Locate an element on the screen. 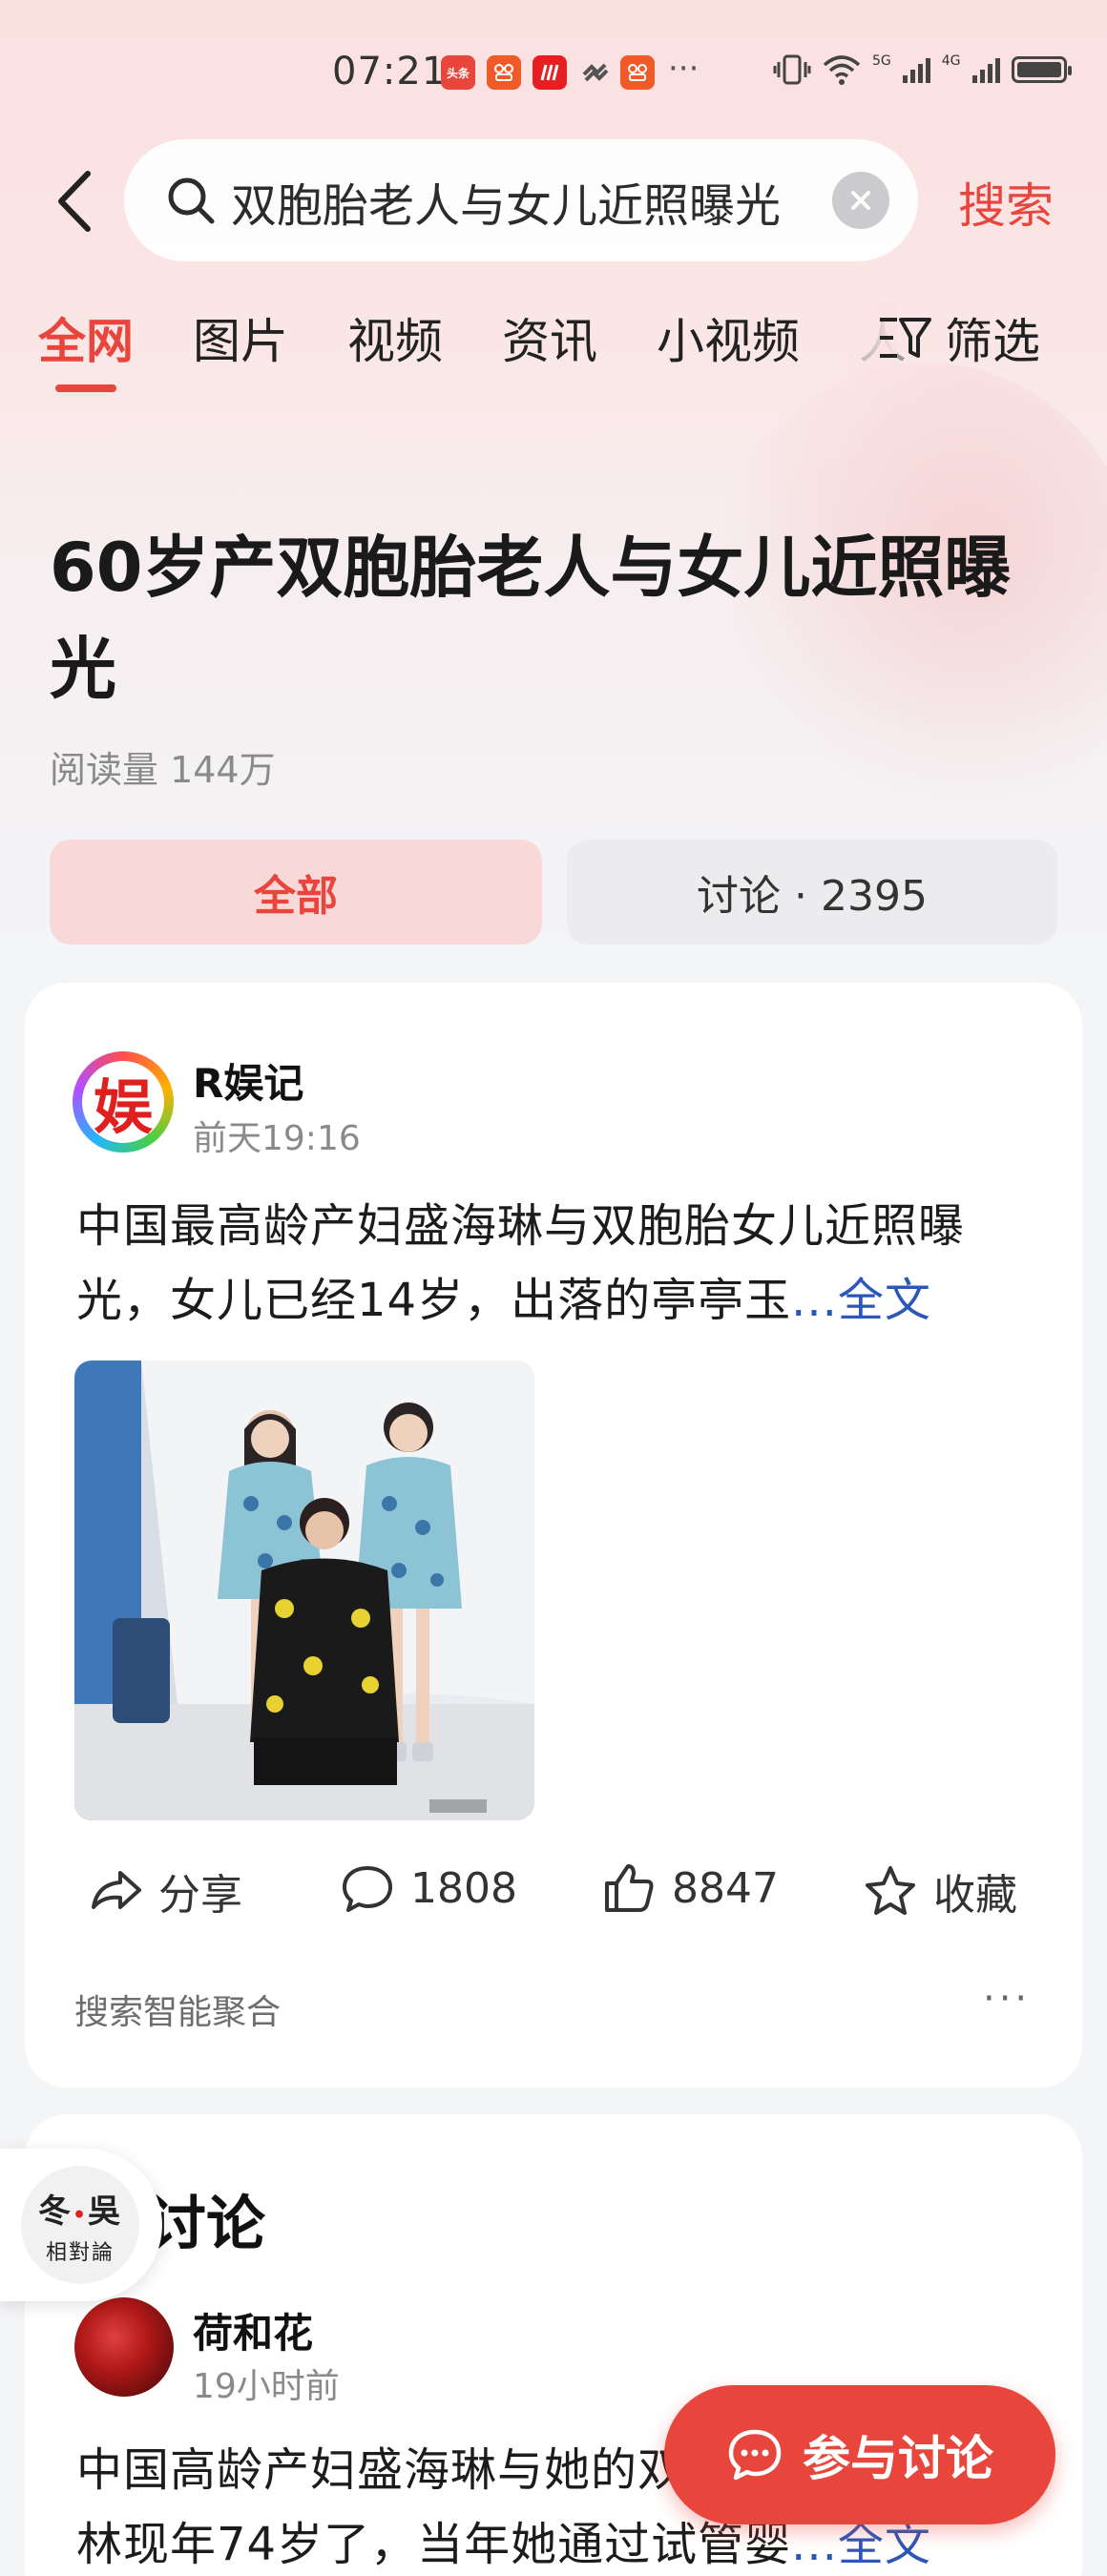 The width and height of the screenshot is (1107, 2576). status-right-icons: 5G 4G is located at coordinates (922, 69).